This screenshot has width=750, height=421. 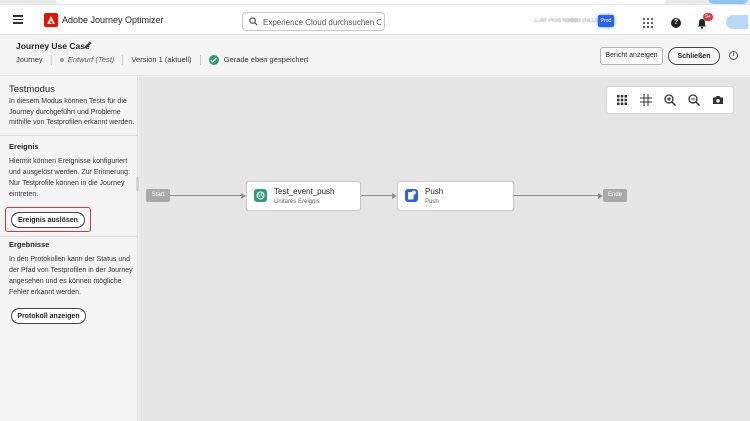 I want to click on search-input, so click(x=322, y=22).